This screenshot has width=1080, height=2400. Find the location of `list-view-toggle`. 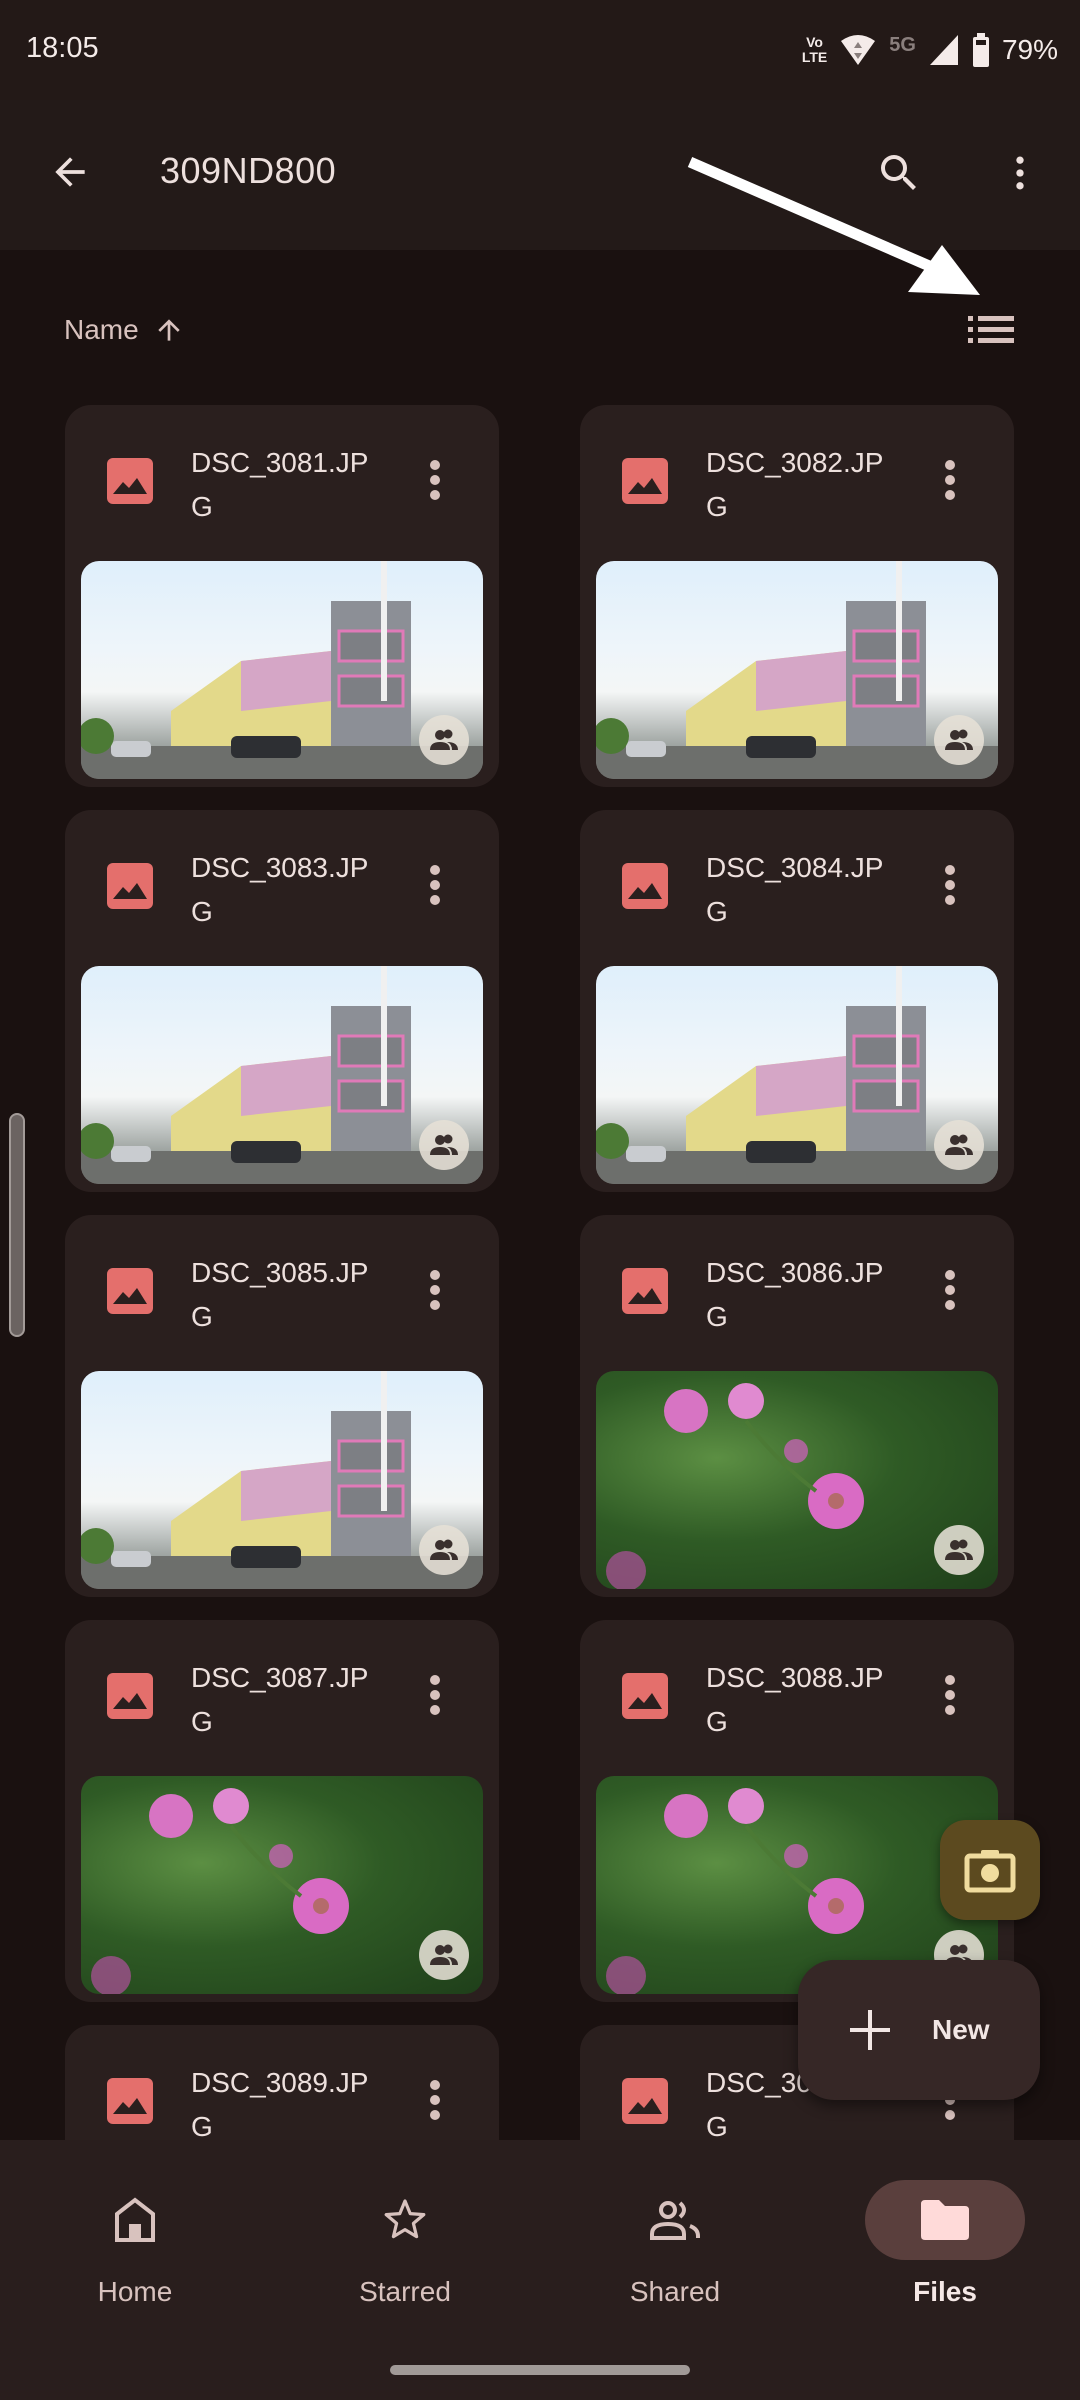

list-view-toggle is located at coordinates (991, 330).